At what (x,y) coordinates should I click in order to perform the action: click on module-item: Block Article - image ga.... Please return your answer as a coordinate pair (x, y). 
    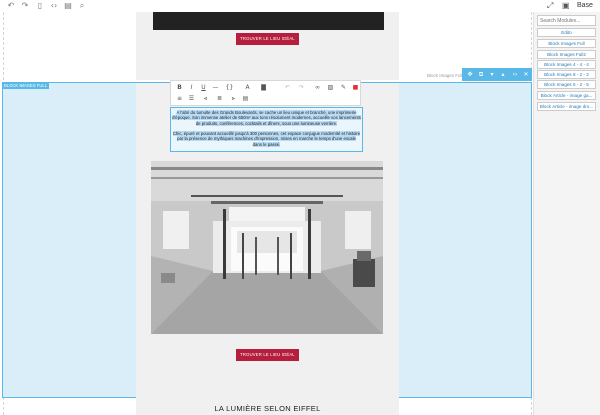
    Looking at the image, I should click on (566, 95).